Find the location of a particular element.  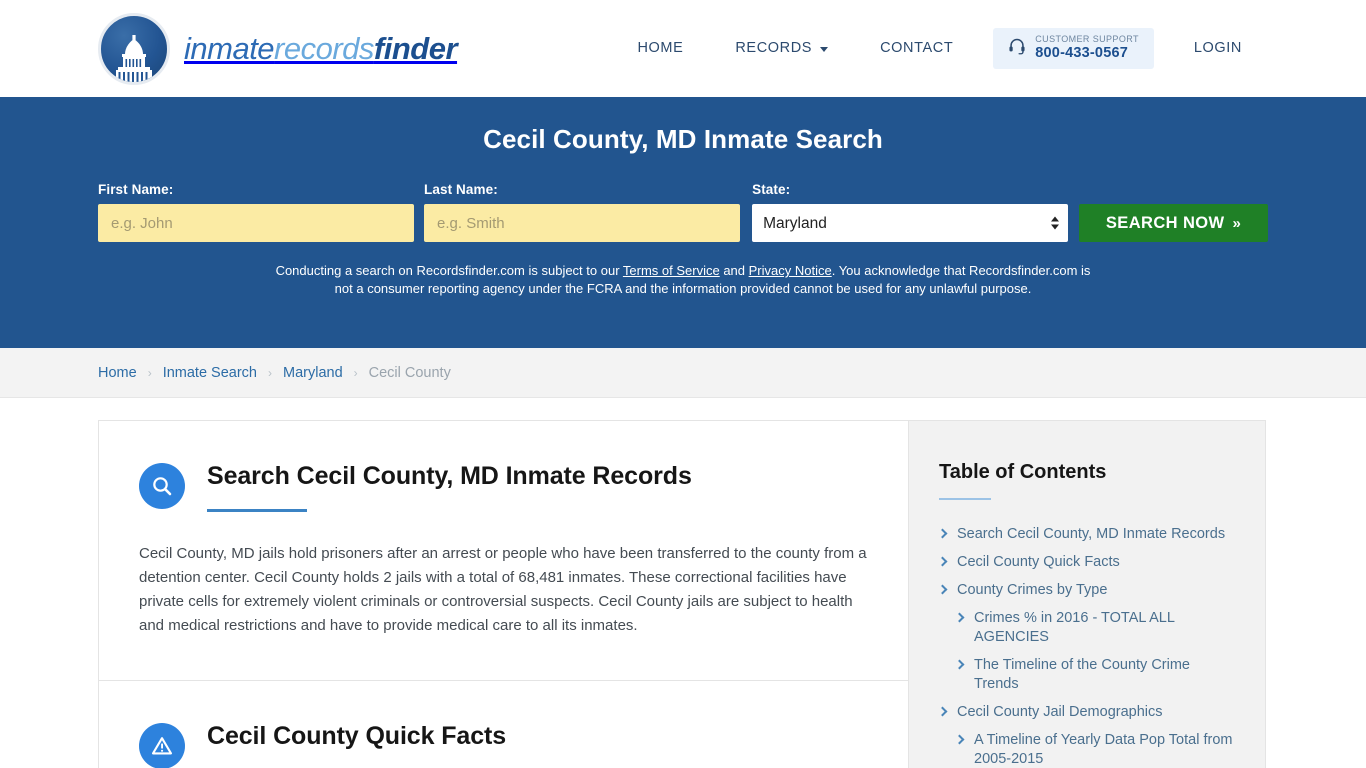

logo-word-finder: finder is located at coordinates (415, 48).